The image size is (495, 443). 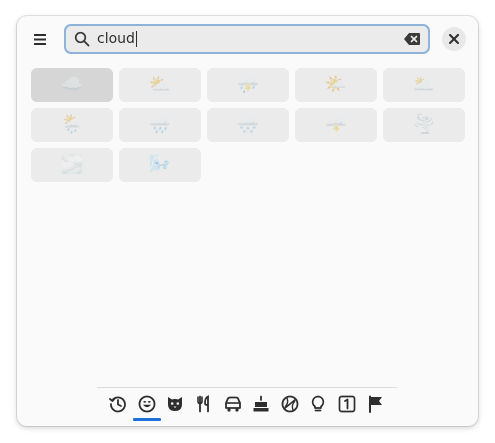 I want to click on emoji-category-bar, so click(x=247, y=406).